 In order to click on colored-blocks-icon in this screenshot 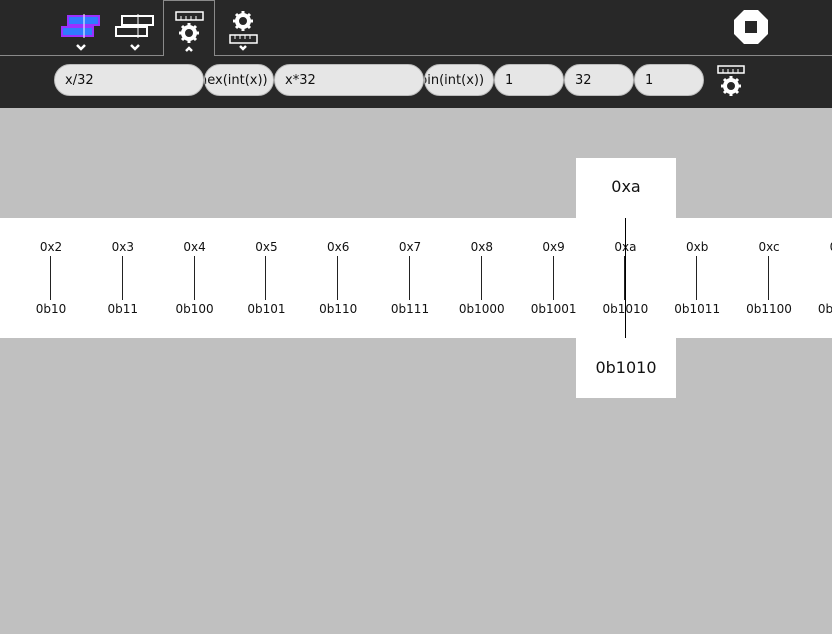, I will do `click(80, 32)`.